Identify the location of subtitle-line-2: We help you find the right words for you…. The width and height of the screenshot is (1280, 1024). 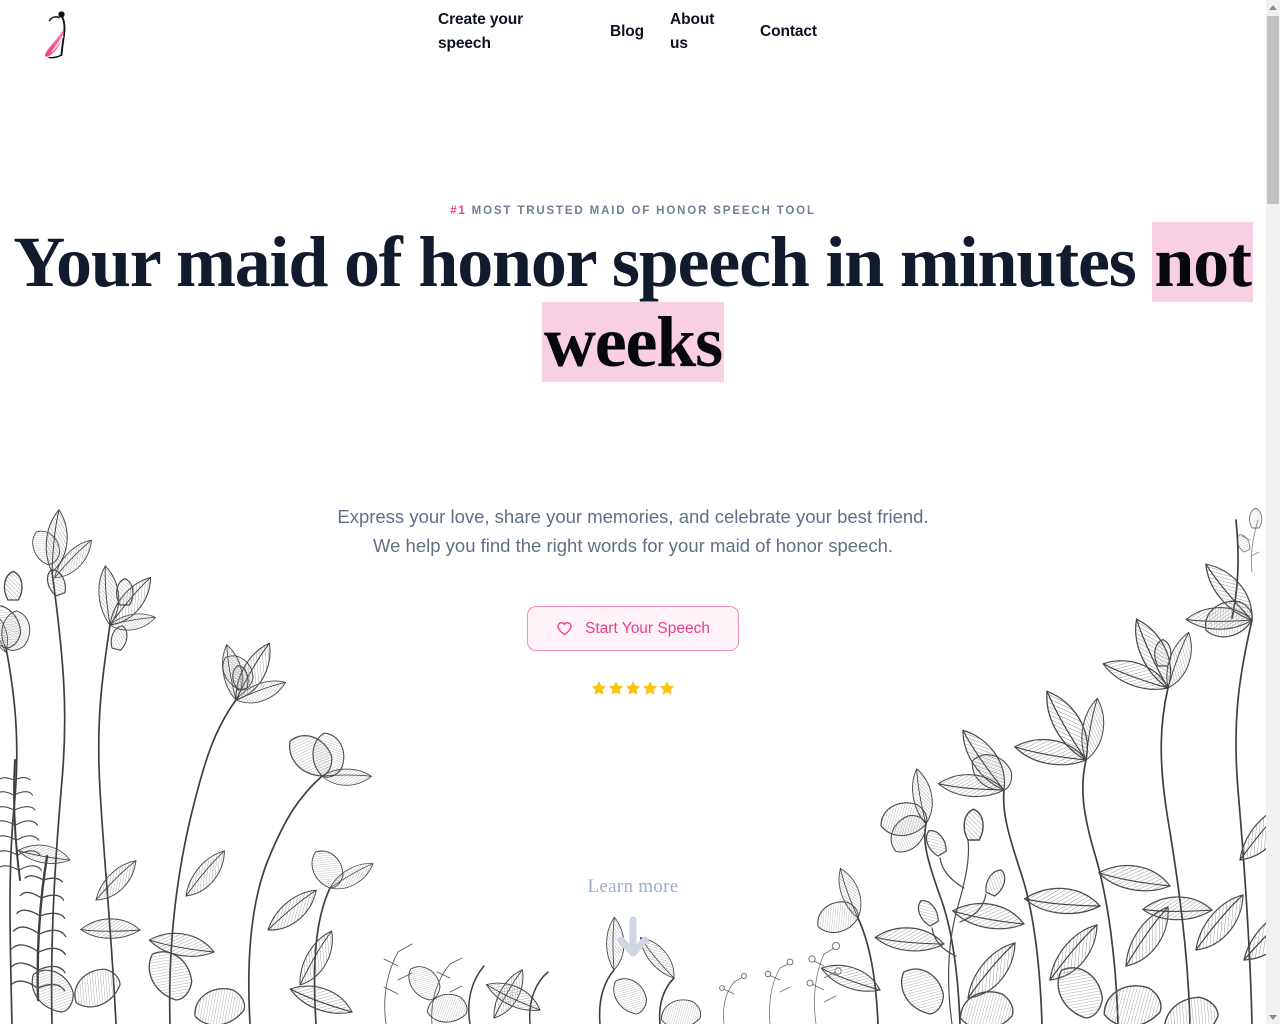
(633, 545).